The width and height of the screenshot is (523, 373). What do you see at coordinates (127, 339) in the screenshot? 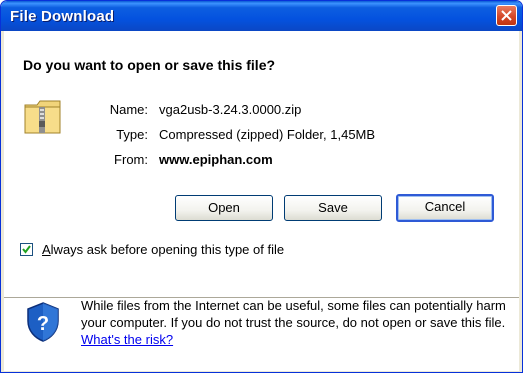
I see `whats-the-risk-link: What's the risk?` at bounding box center [127, 339].